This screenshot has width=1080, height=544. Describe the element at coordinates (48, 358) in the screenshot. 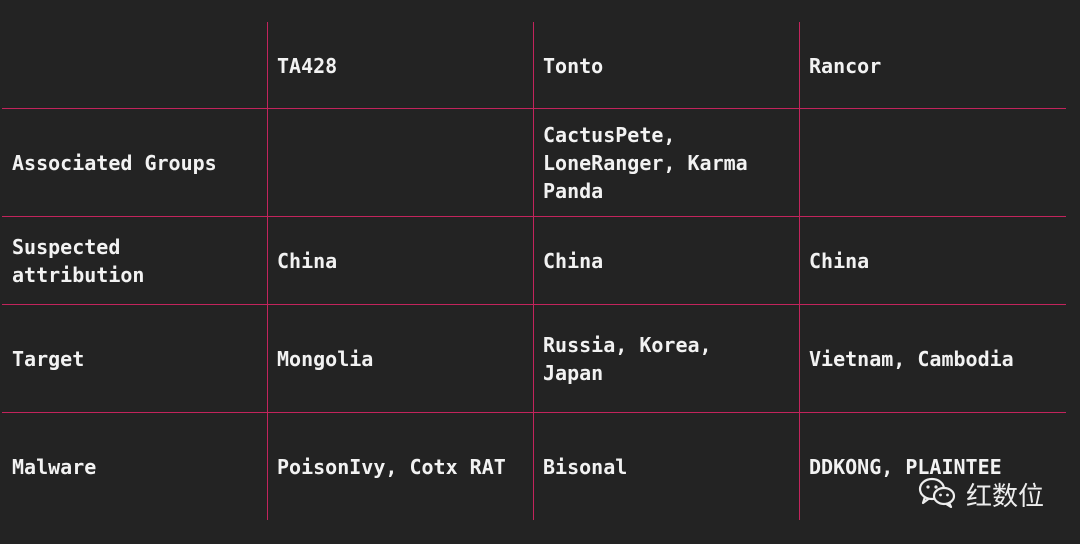

I see `row-label-target: Target` at that location.